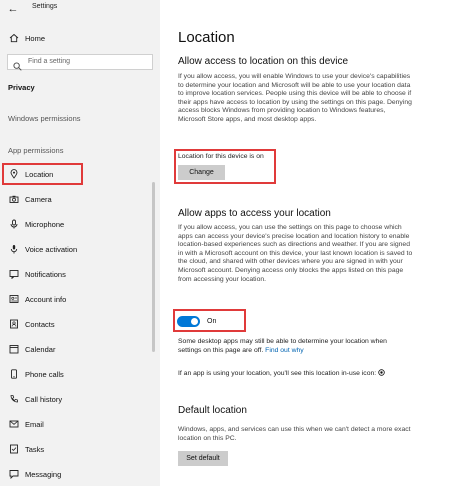 Image resolution: width=474 pixels, height=486 pixels. What do you see at coordinates (80, 324) in the screenshot?
I see `sidebar-item-contacts: Contacts` at bounding box center [80, 324].